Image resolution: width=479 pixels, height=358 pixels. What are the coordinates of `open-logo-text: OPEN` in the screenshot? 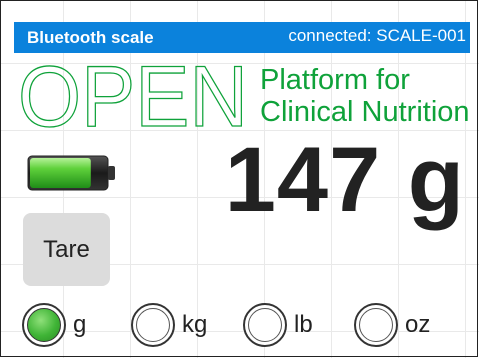 It's located at (133, 95).